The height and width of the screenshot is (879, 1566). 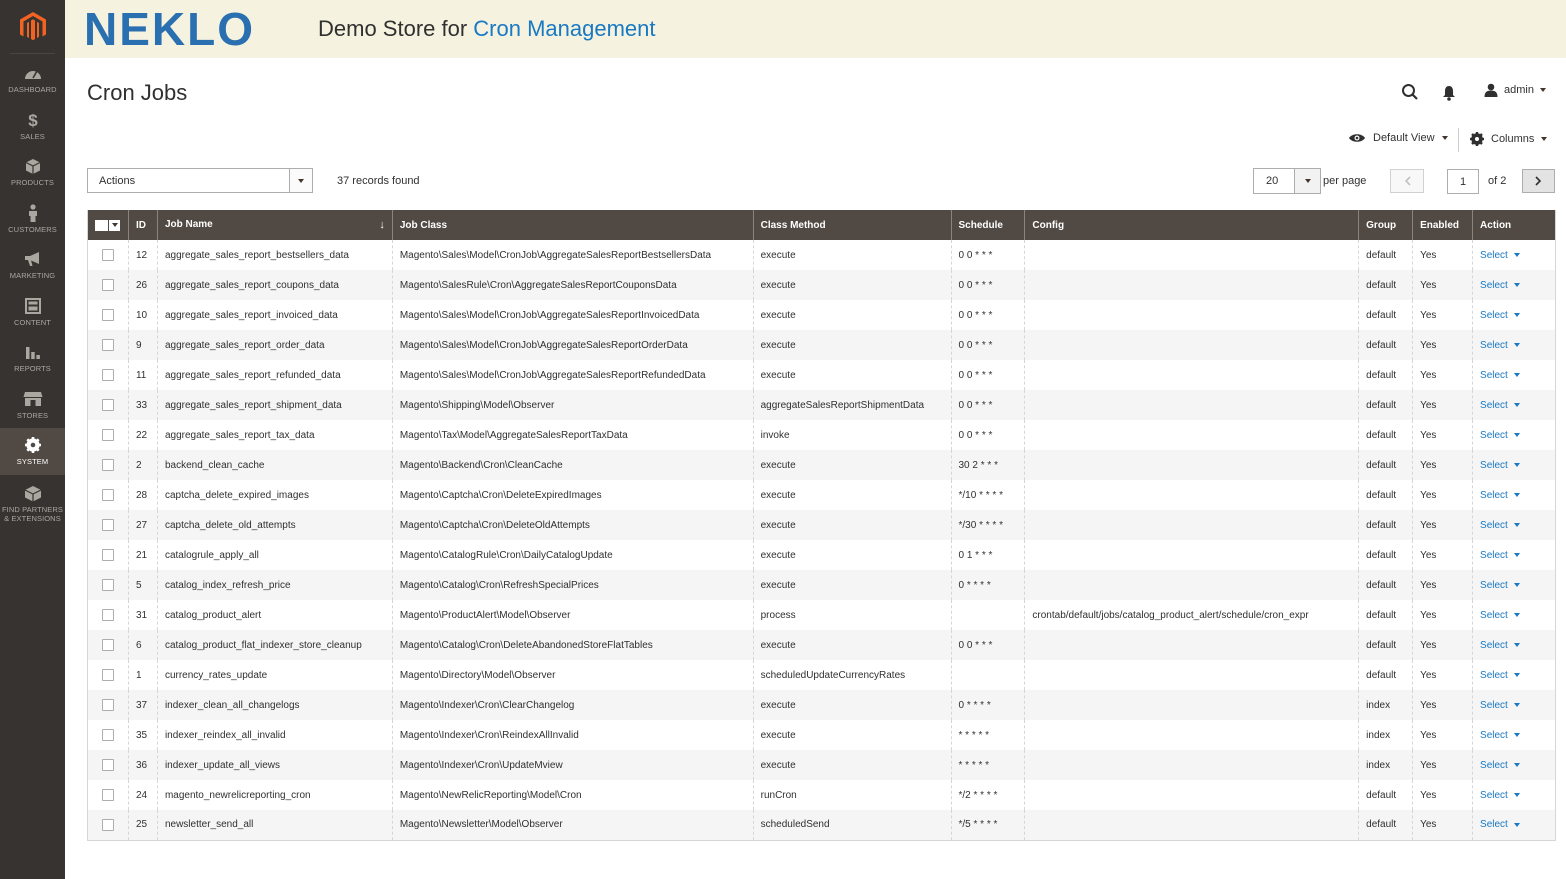 What do you see at coordinates (1509, 139) in the screenshot?
I see `columns-dropdown: Columns` at bounding box center [1509, 139].